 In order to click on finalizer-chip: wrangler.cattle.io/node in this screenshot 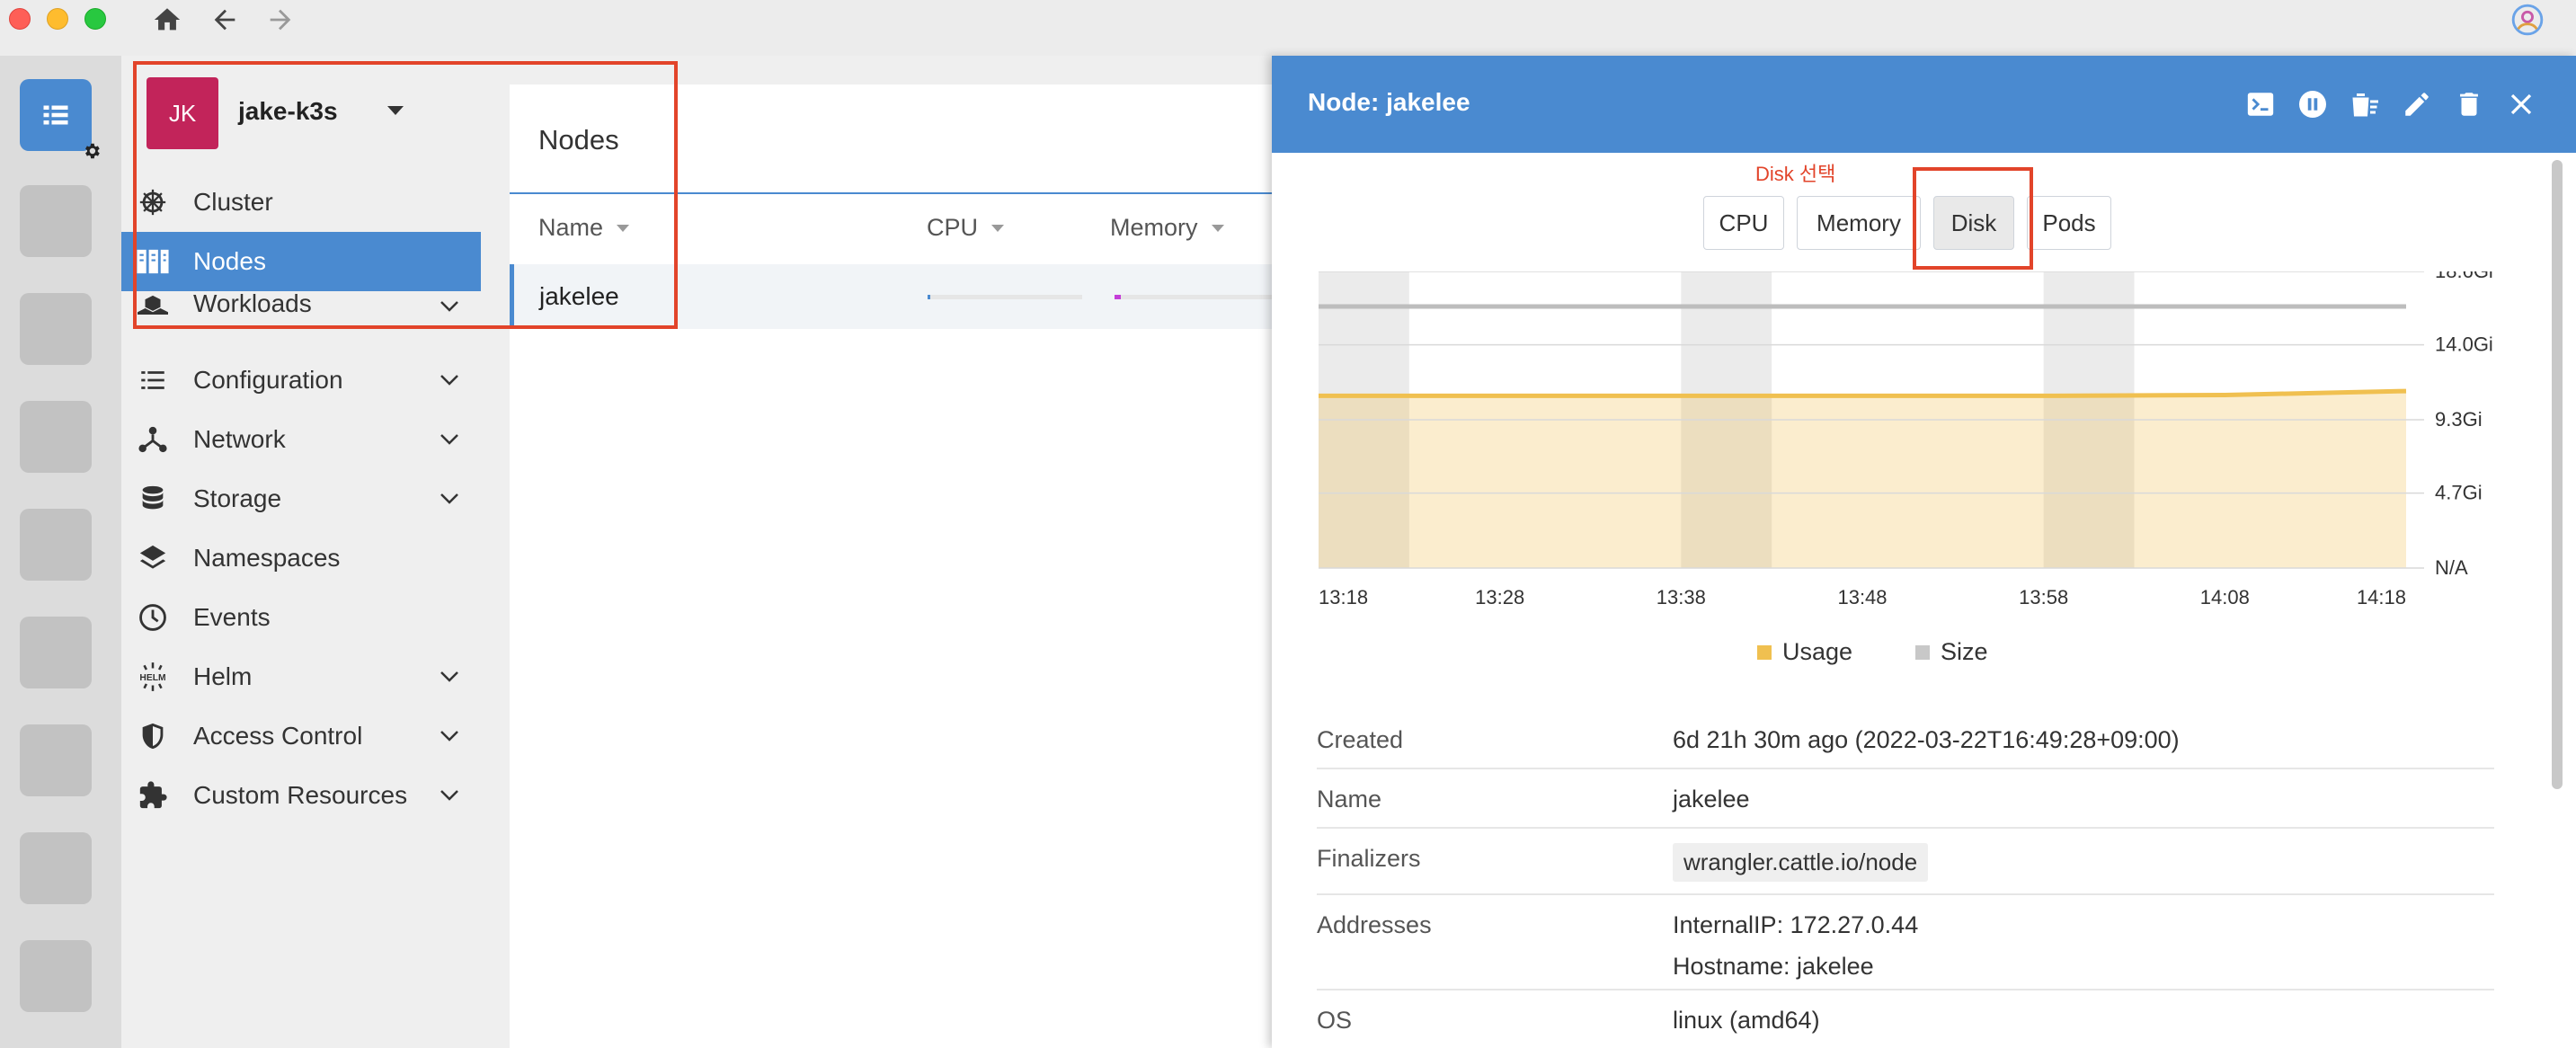, I will do `click(1801, 862)`.